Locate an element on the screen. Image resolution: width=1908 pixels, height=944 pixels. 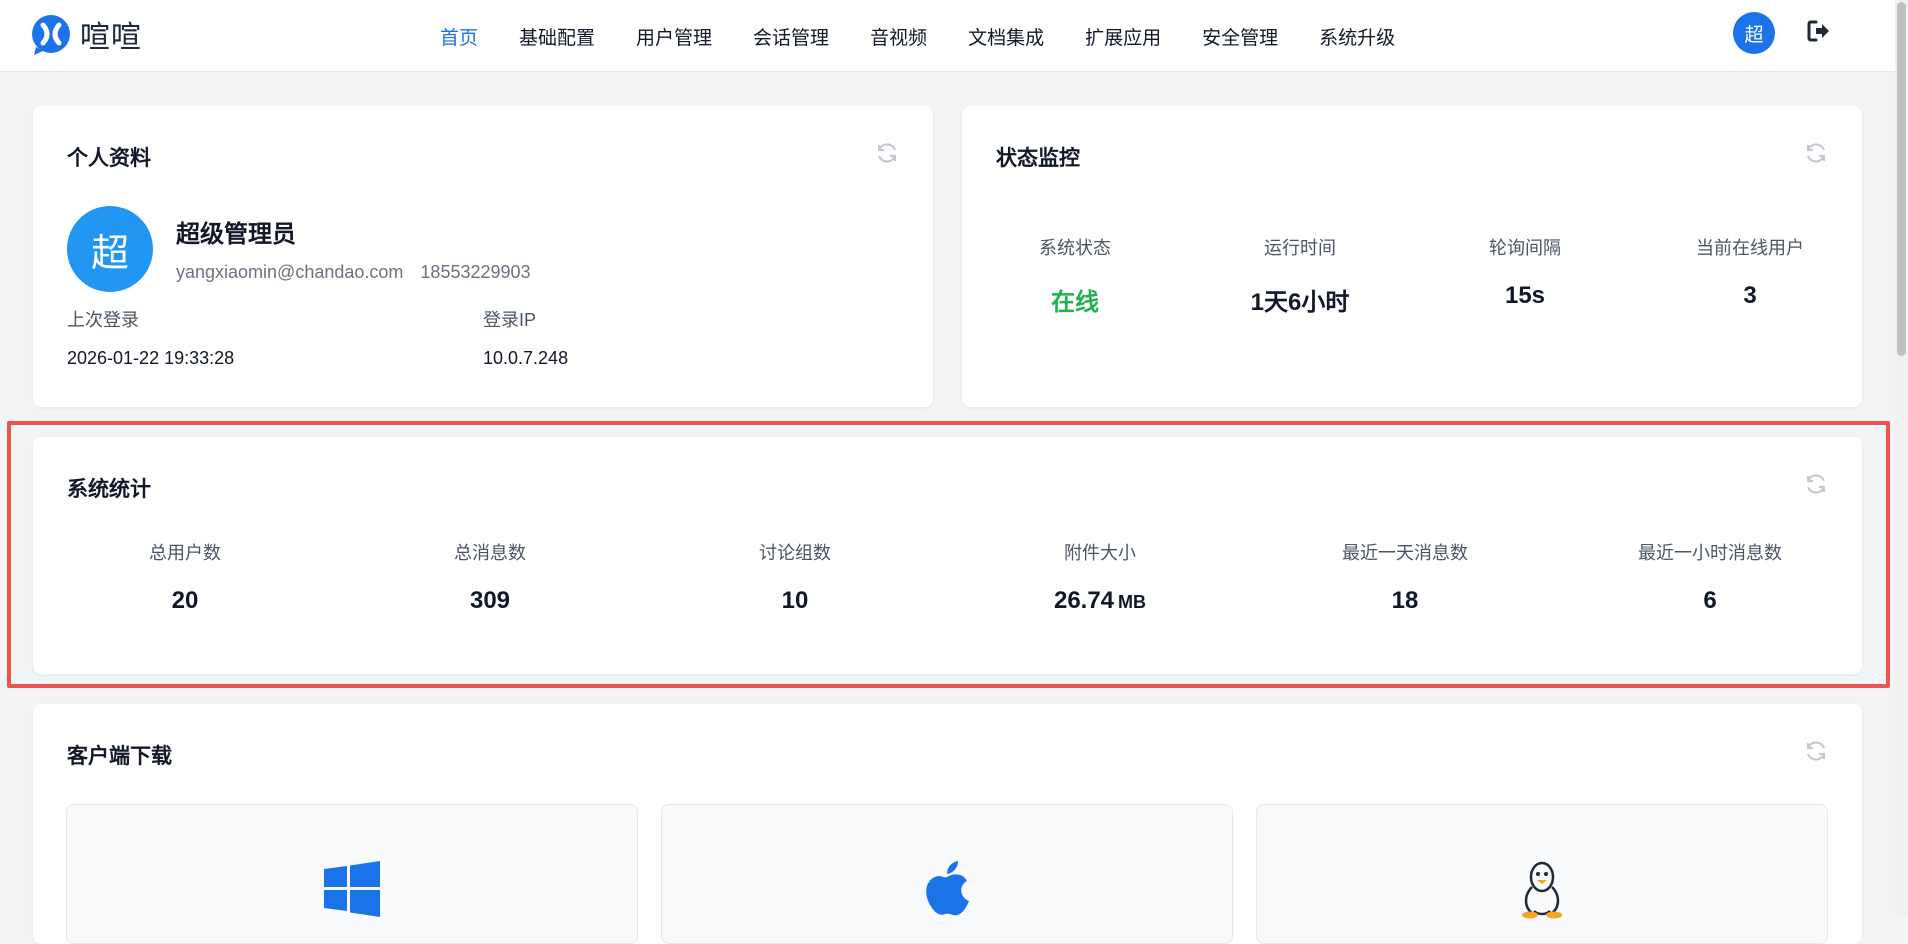
download-mac is located at coordinates (947, 874).